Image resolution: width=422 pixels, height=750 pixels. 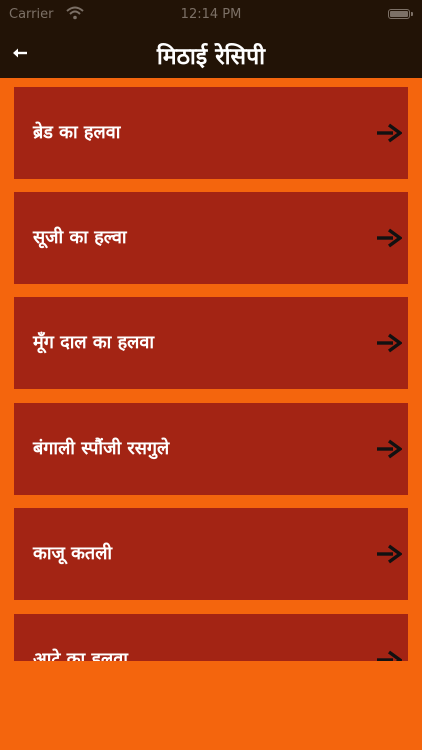 What do you see at coordinates (211, 343) in the screenshot?
I see `recipe-item: मूँग दाल का हलवा` at bounding box center [211, 343].